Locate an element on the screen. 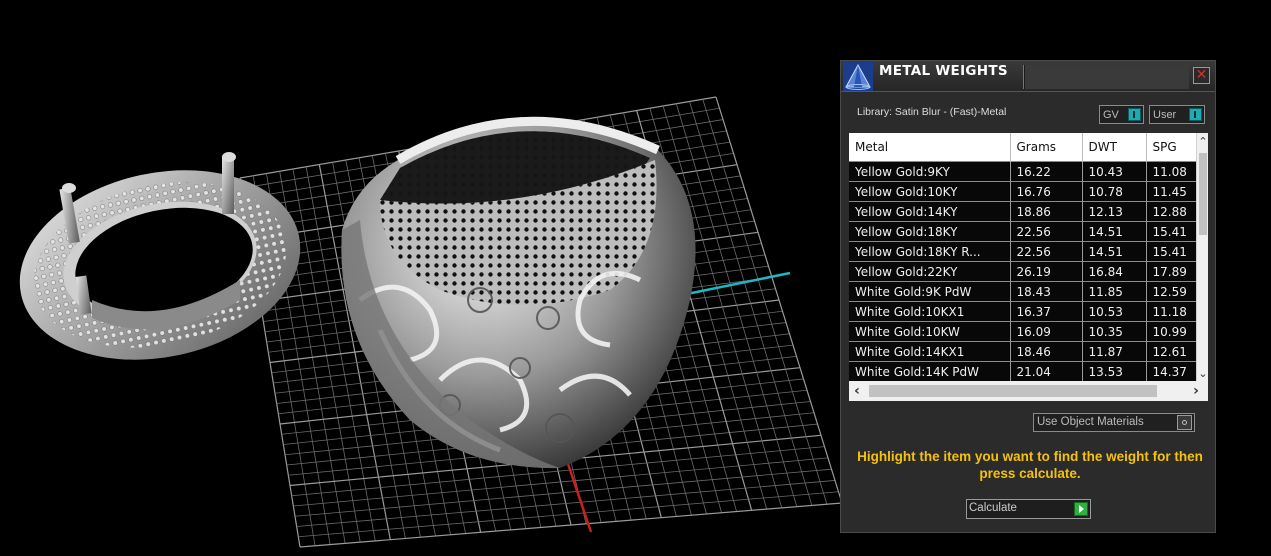 This screenshot has height=556, width=1271. table-row: Yellow Gold:10KY 16.76 10.78 11.45 is located at coordinates (1028, 191).